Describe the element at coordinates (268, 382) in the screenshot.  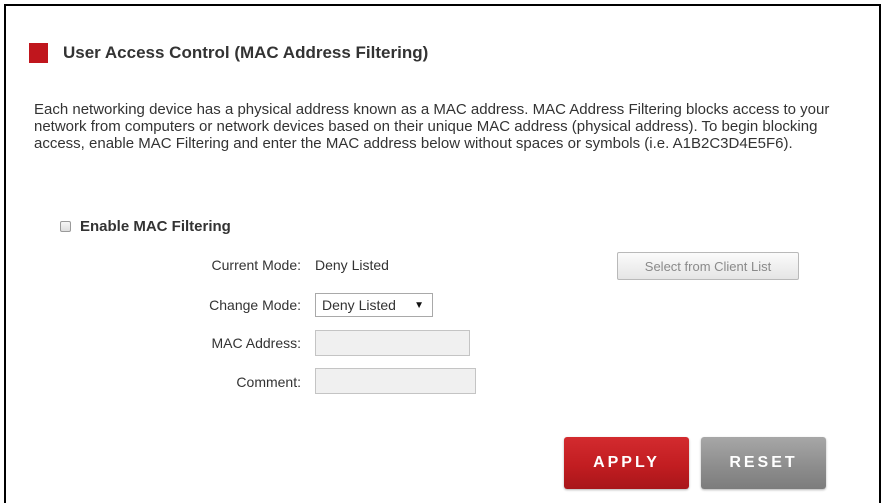
I see `comment-label: Comment:` at that location.